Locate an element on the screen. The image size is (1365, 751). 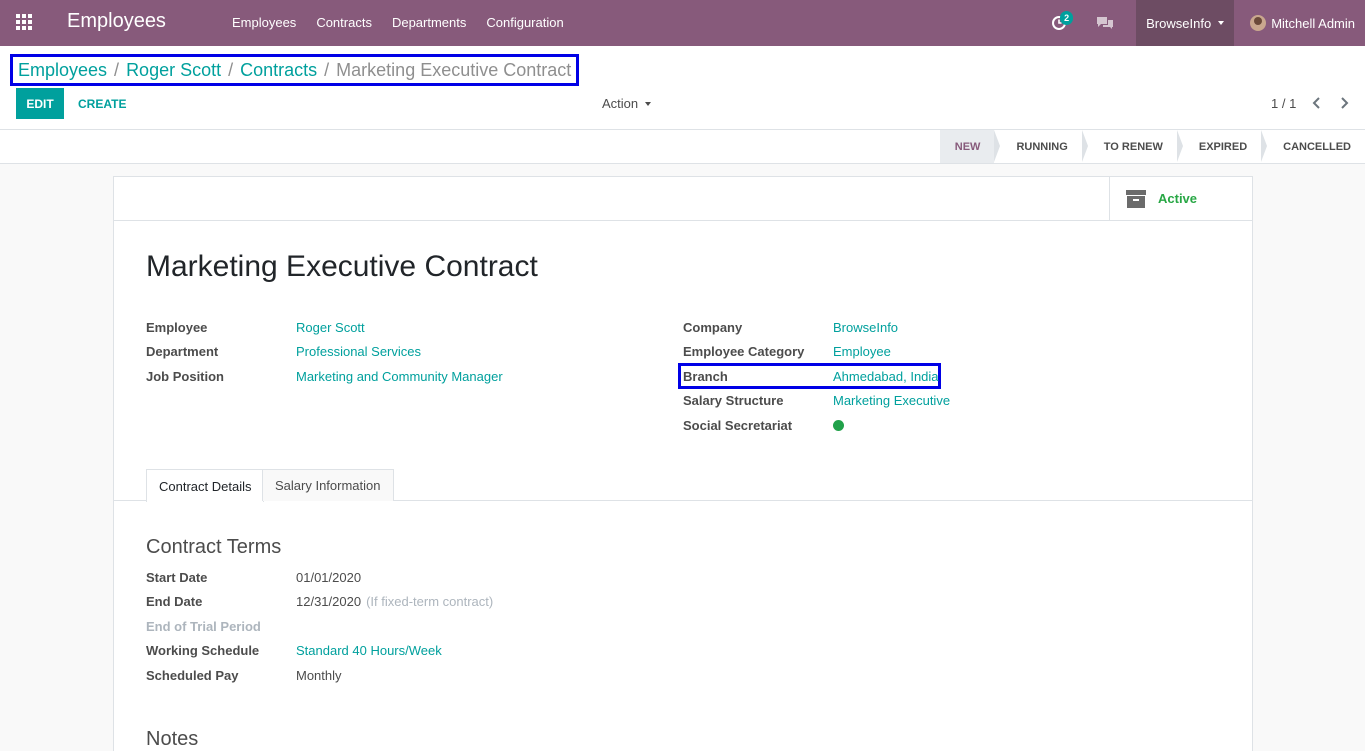
archive-box-icon is located at coordinates (1136, 198).